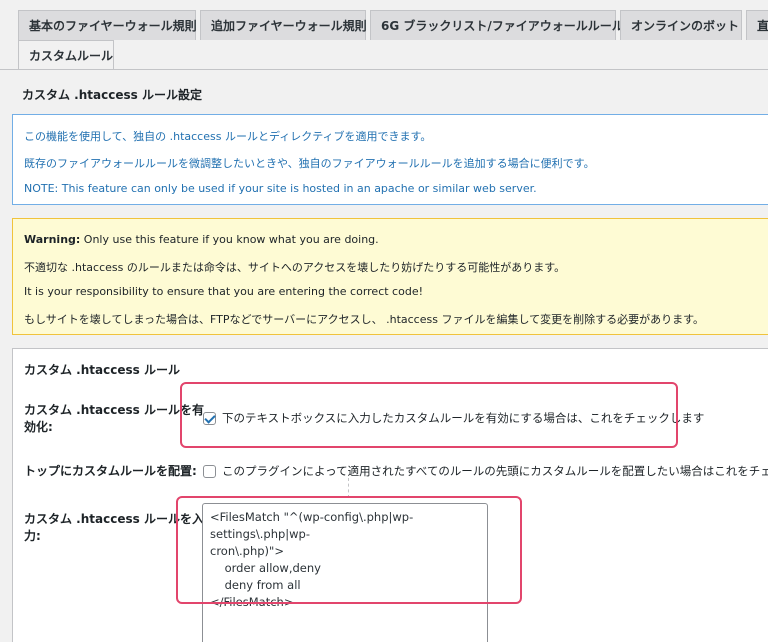  I want to click on tab-6g-blacklist: 6G ブラックリスト/ファイアウォールルール, so click(497, 25).